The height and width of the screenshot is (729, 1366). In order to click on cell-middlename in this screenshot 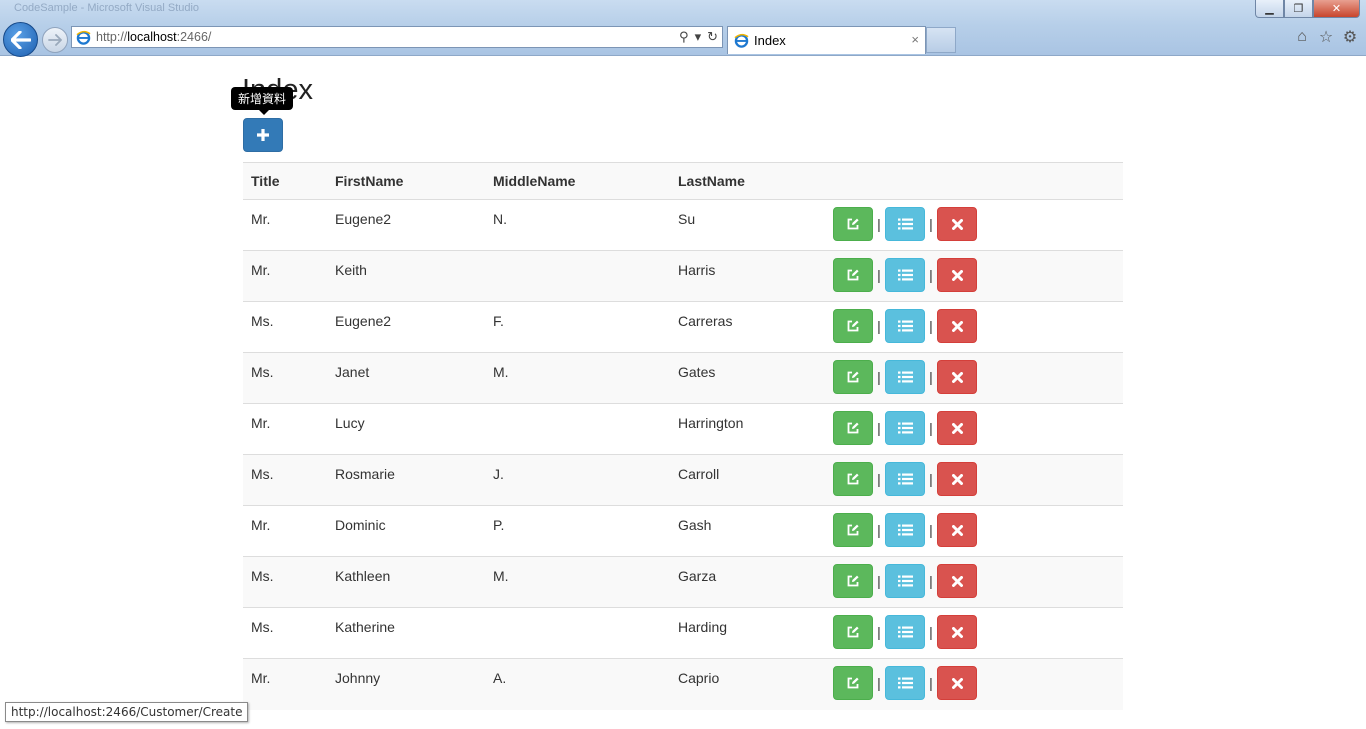, I will do `click(577, 633)`.